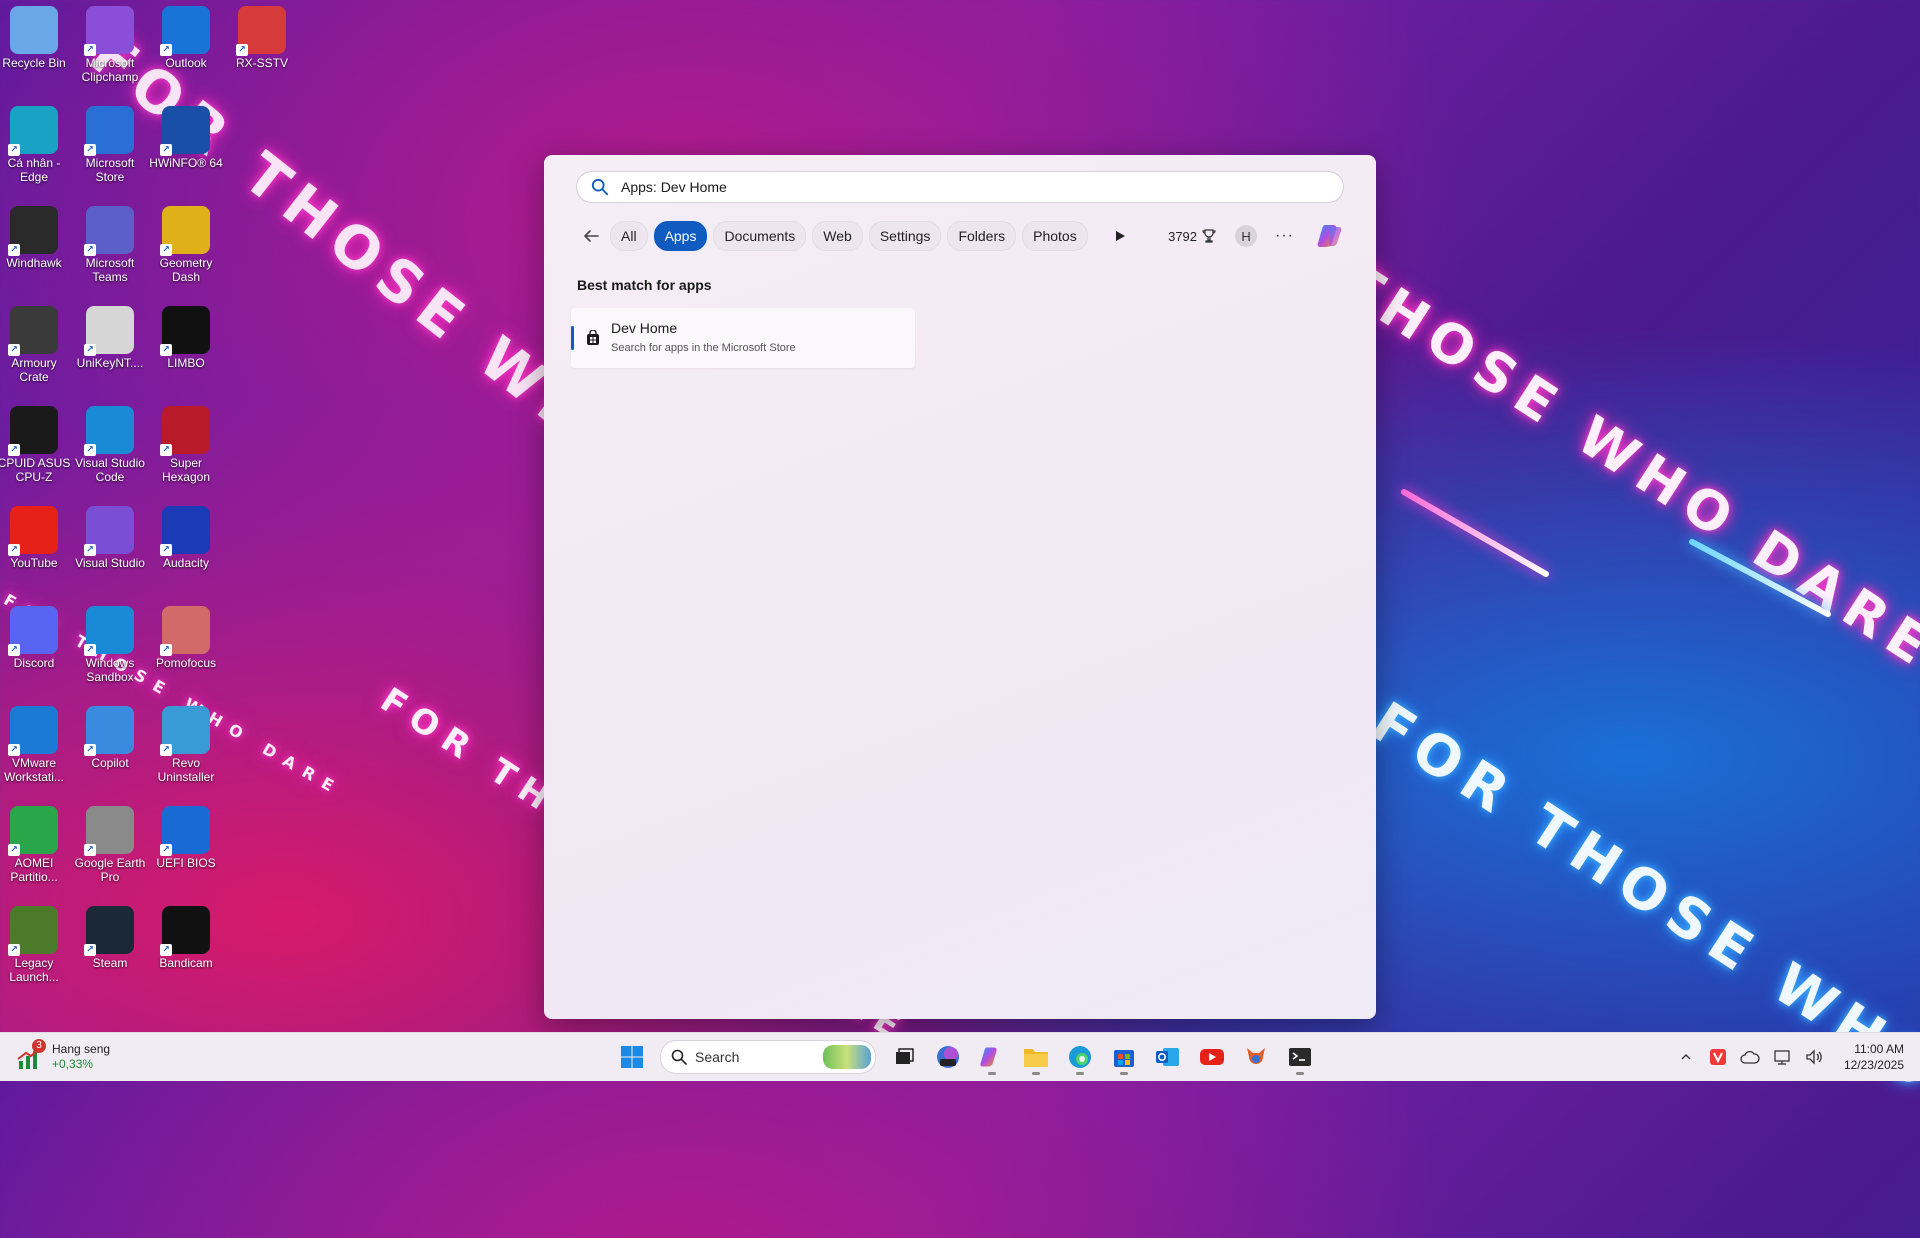 The width and height of the screenshot is (1920, 1238). What do you see at coordinates (837, 236) in the screenshot?
I see `filter-chip-web: Web` at bounding box center [837, 236].